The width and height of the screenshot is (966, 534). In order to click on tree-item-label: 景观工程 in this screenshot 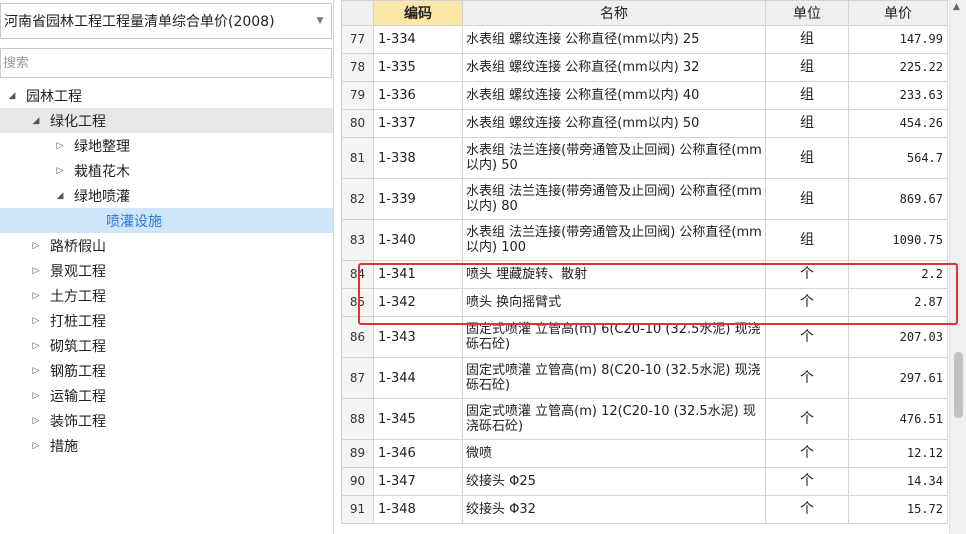, I will do `click(78, 271)`.